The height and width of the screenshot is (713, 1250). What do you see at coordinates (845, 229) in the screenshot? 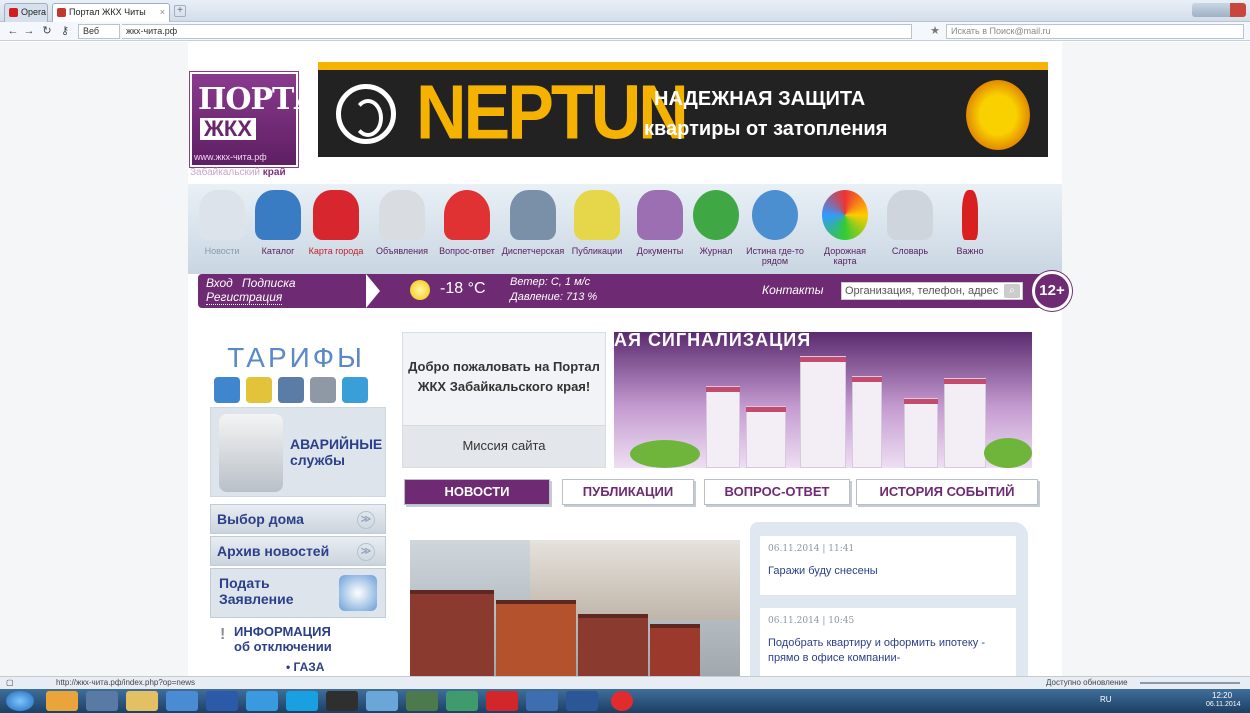
I see `nav-roadmap: Дорожная карта` at bounding box center [845, 229].